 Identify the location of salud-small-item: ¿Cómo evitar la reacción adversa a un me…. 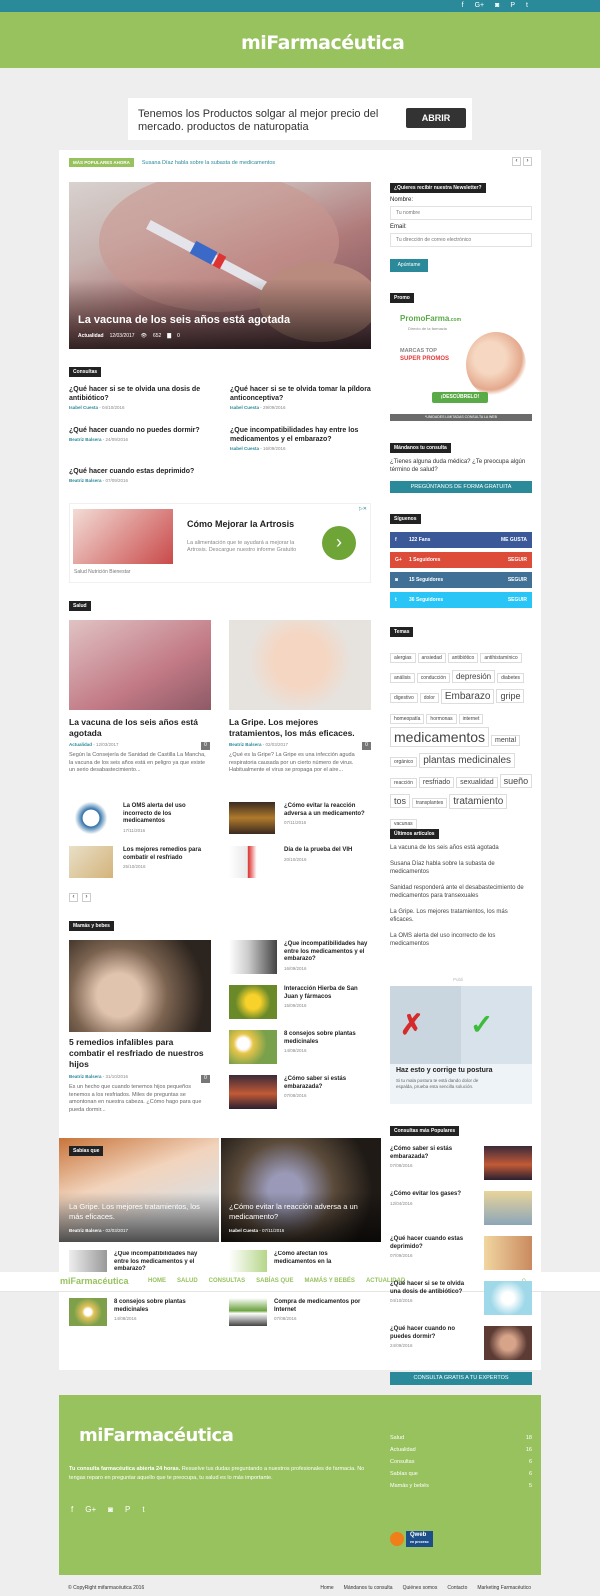
(326, 814).